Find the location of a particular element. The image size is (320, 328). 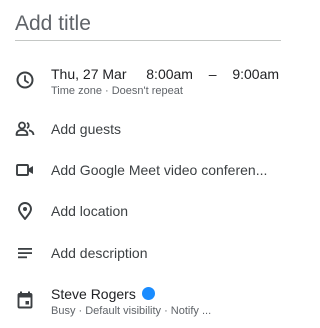

calendar-owner-name: Steve Rogers is located at coordinates (93, 294).